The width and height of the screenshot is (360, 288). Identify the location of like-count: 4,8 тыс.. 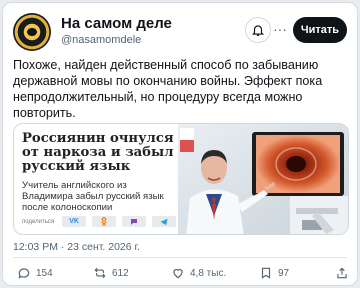
(208, 273).